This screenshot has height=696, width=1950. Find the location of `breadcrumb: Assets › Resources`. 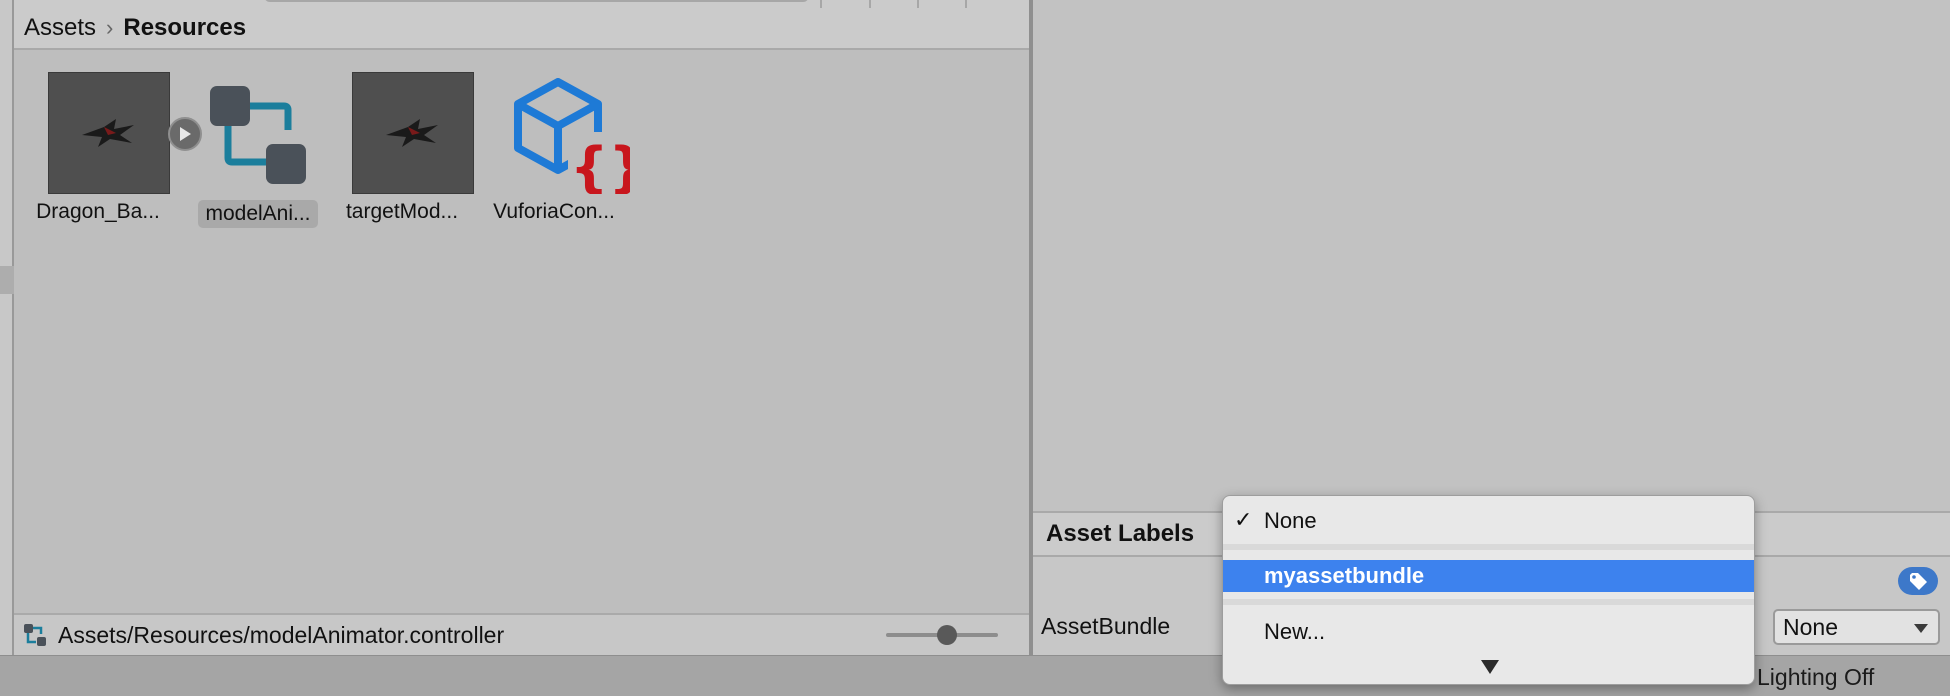

breadcrumb: Assets › Resources is located at coordinates (521, 29).